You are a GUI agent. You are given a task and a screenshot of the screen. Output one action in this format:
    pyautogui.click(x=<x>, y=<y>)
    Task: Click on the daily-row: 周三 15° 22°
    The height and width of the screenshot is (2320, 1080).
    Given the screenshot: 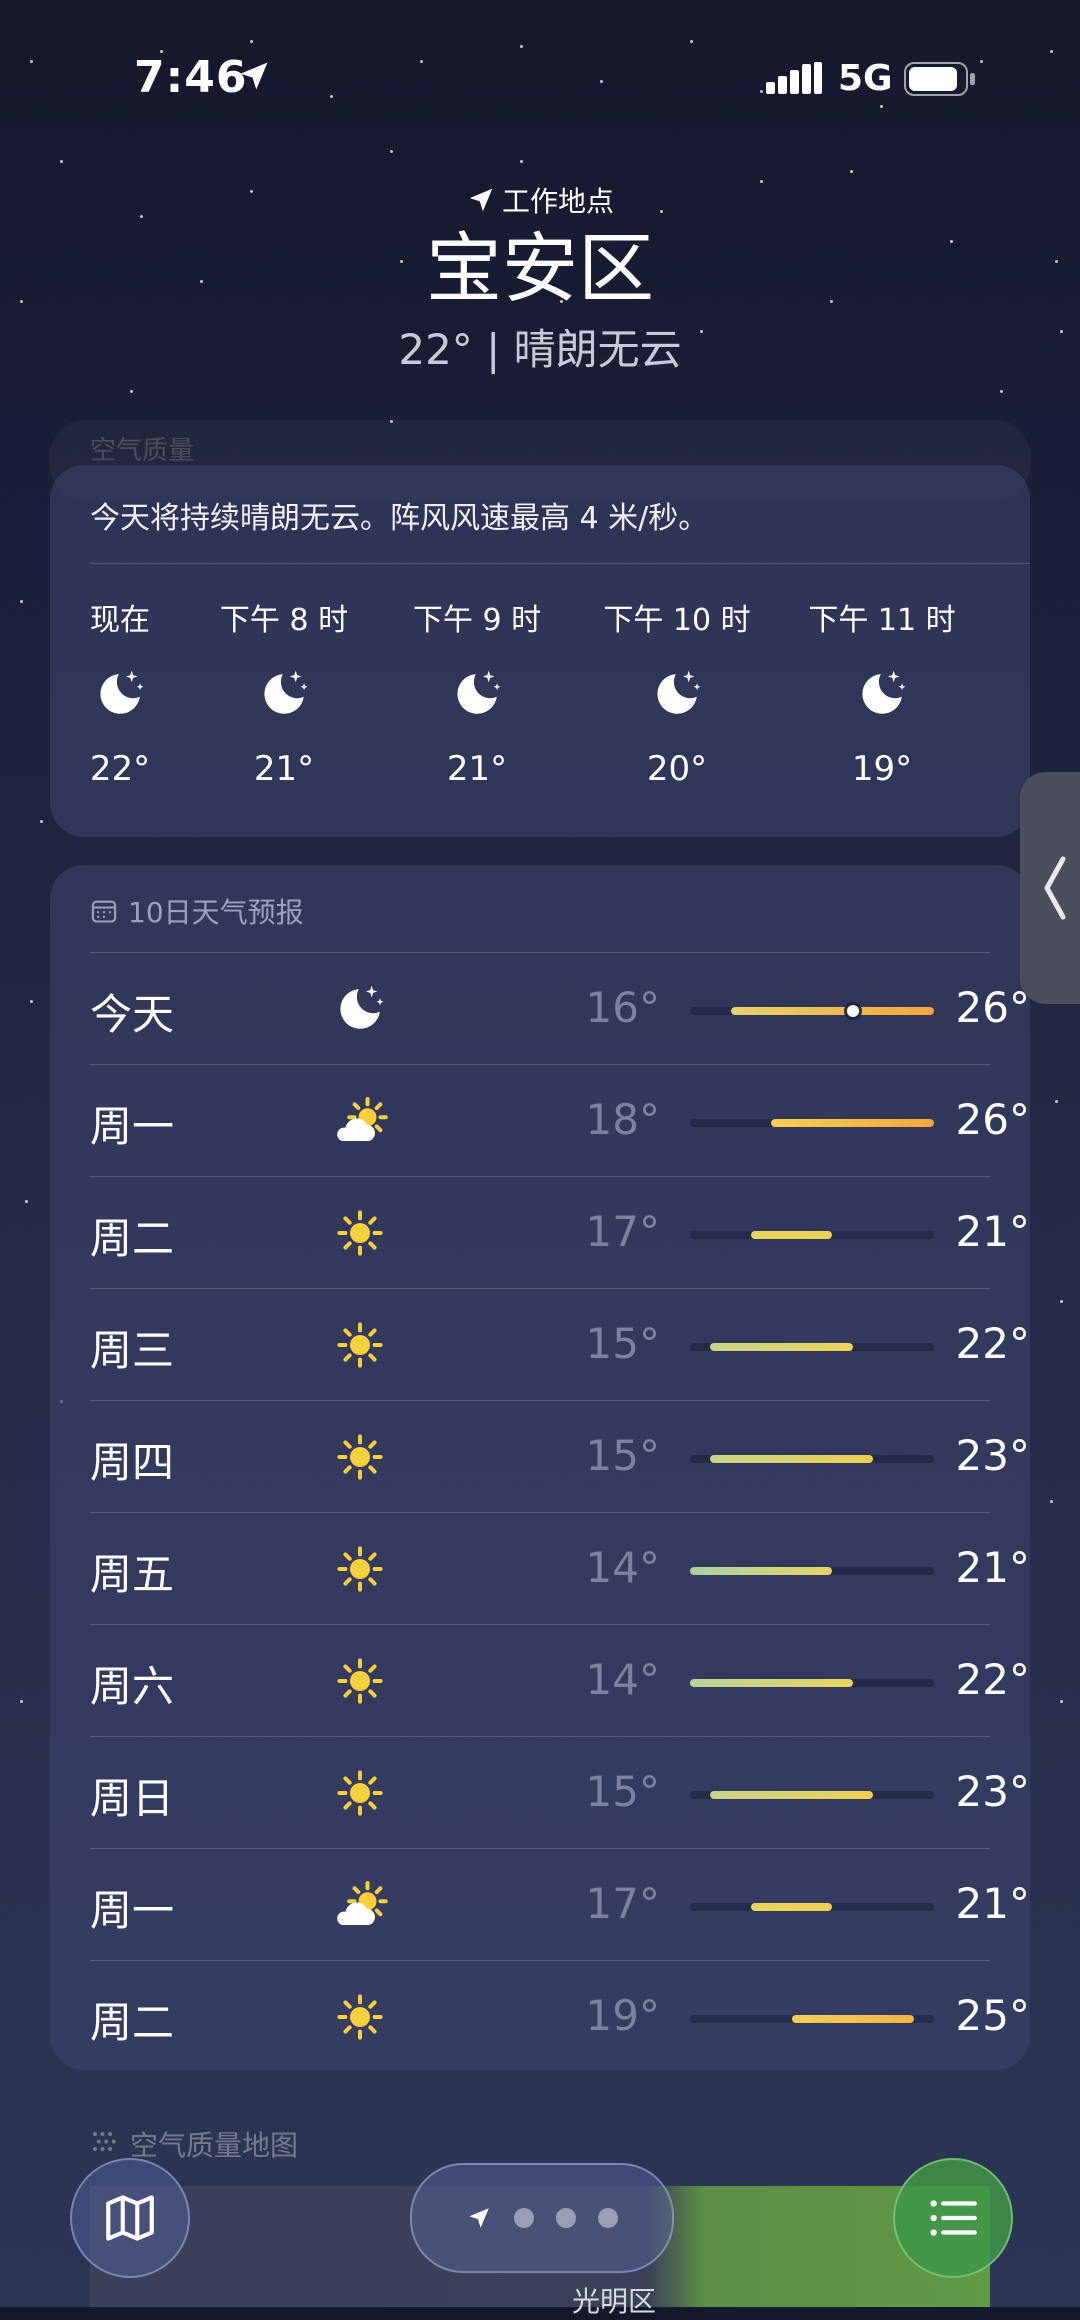 What is the action you would take?
    pyautogui.click(x=560, y=1345)
    